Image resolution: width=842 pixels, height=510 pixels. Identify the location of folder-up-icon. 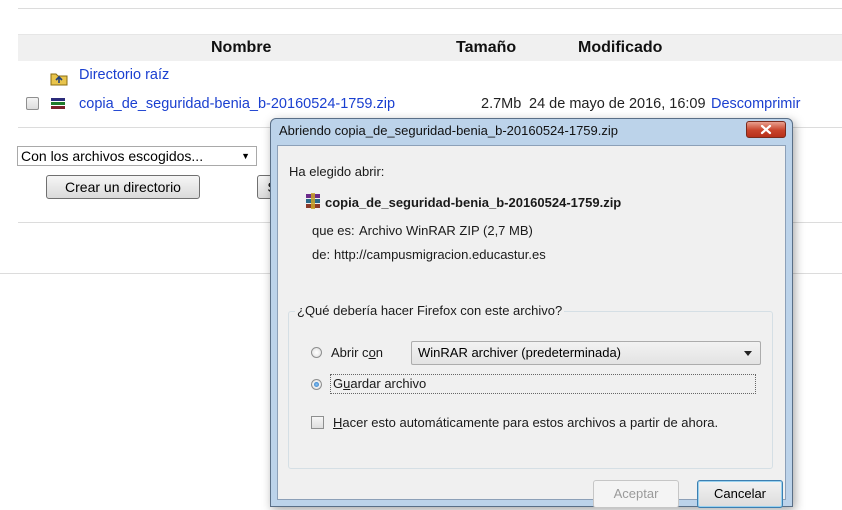
(59, 79).